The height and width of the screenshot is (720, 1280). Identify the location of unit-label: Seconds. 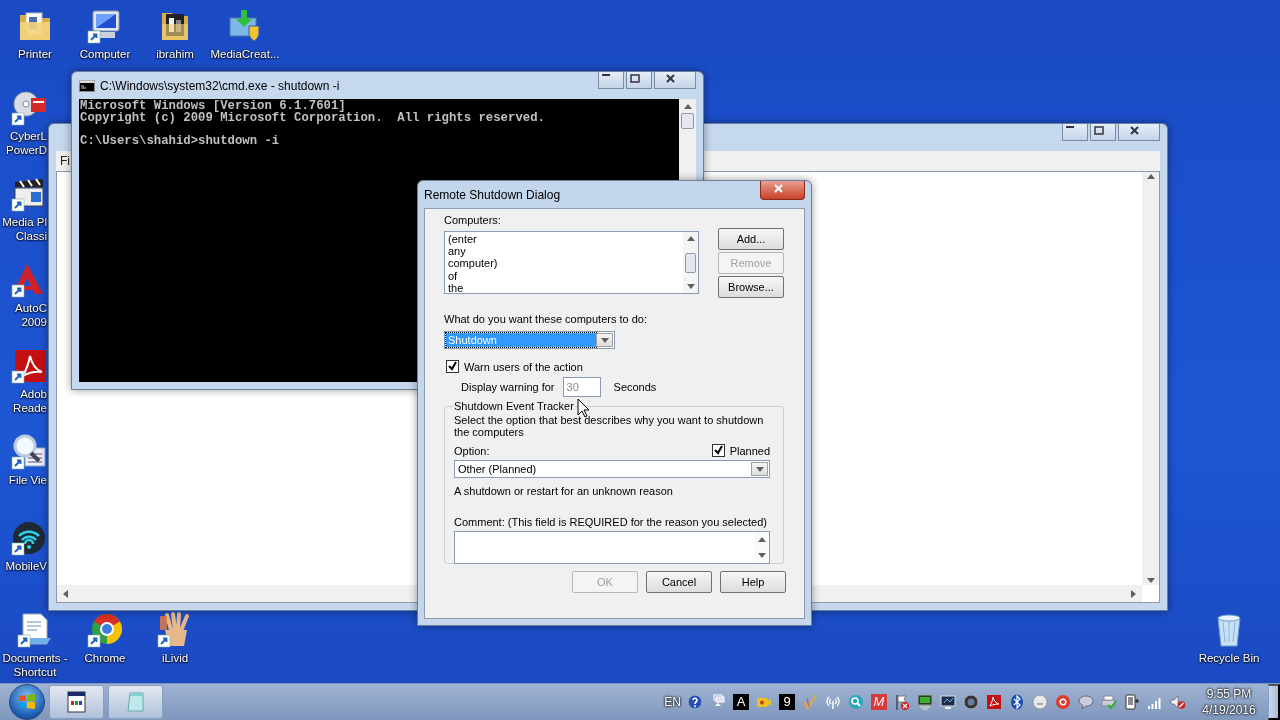
(635, 387).